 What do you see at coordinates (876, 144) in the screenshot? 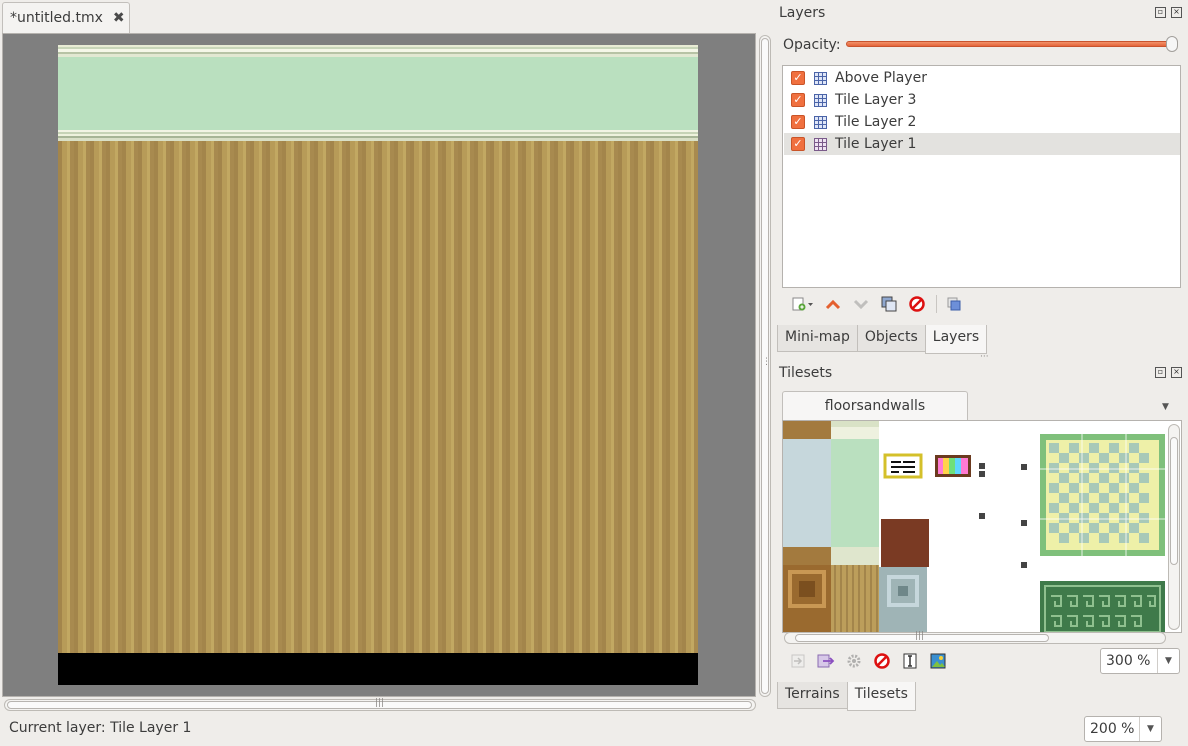
I see `layer-name: Tile Layer 1` at bounding box center [876, 144].